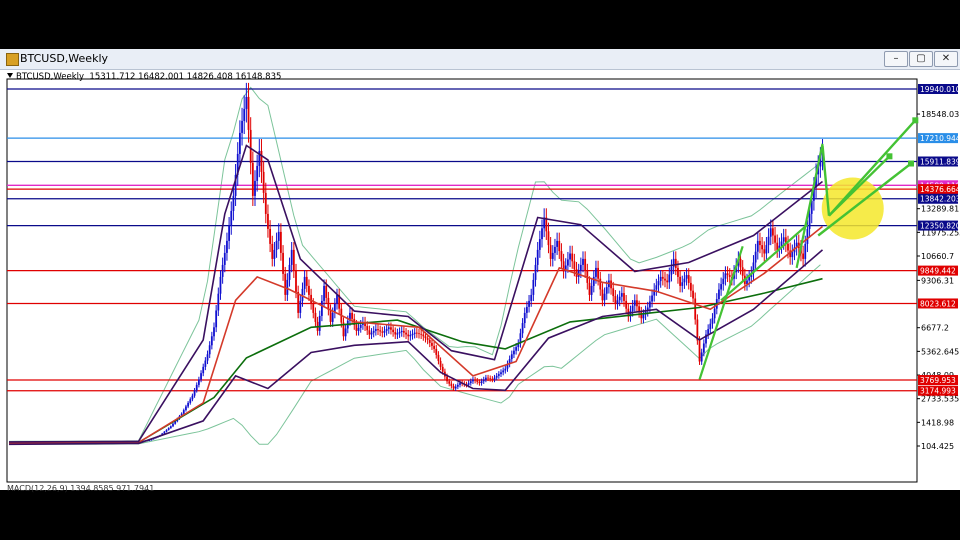 This screenshot has height=540, width=960. What do you see at coordinates (938, 271) in the screenshot?
I see `price-level-label: 9849.442` at bounding box center [938, 271].